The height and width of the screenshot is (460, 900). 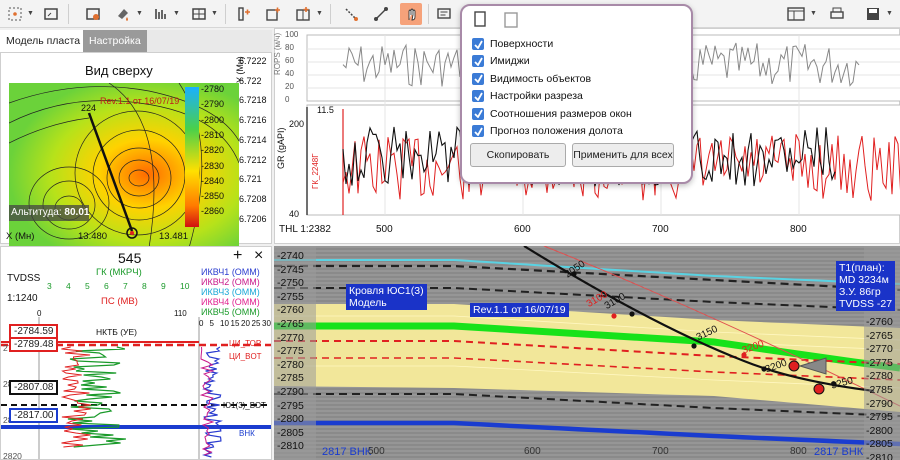 What do you see at coordinates (879, 349) in the screenshot?
I see `section-right-tick: -2770` at bounding box center [879, 349].